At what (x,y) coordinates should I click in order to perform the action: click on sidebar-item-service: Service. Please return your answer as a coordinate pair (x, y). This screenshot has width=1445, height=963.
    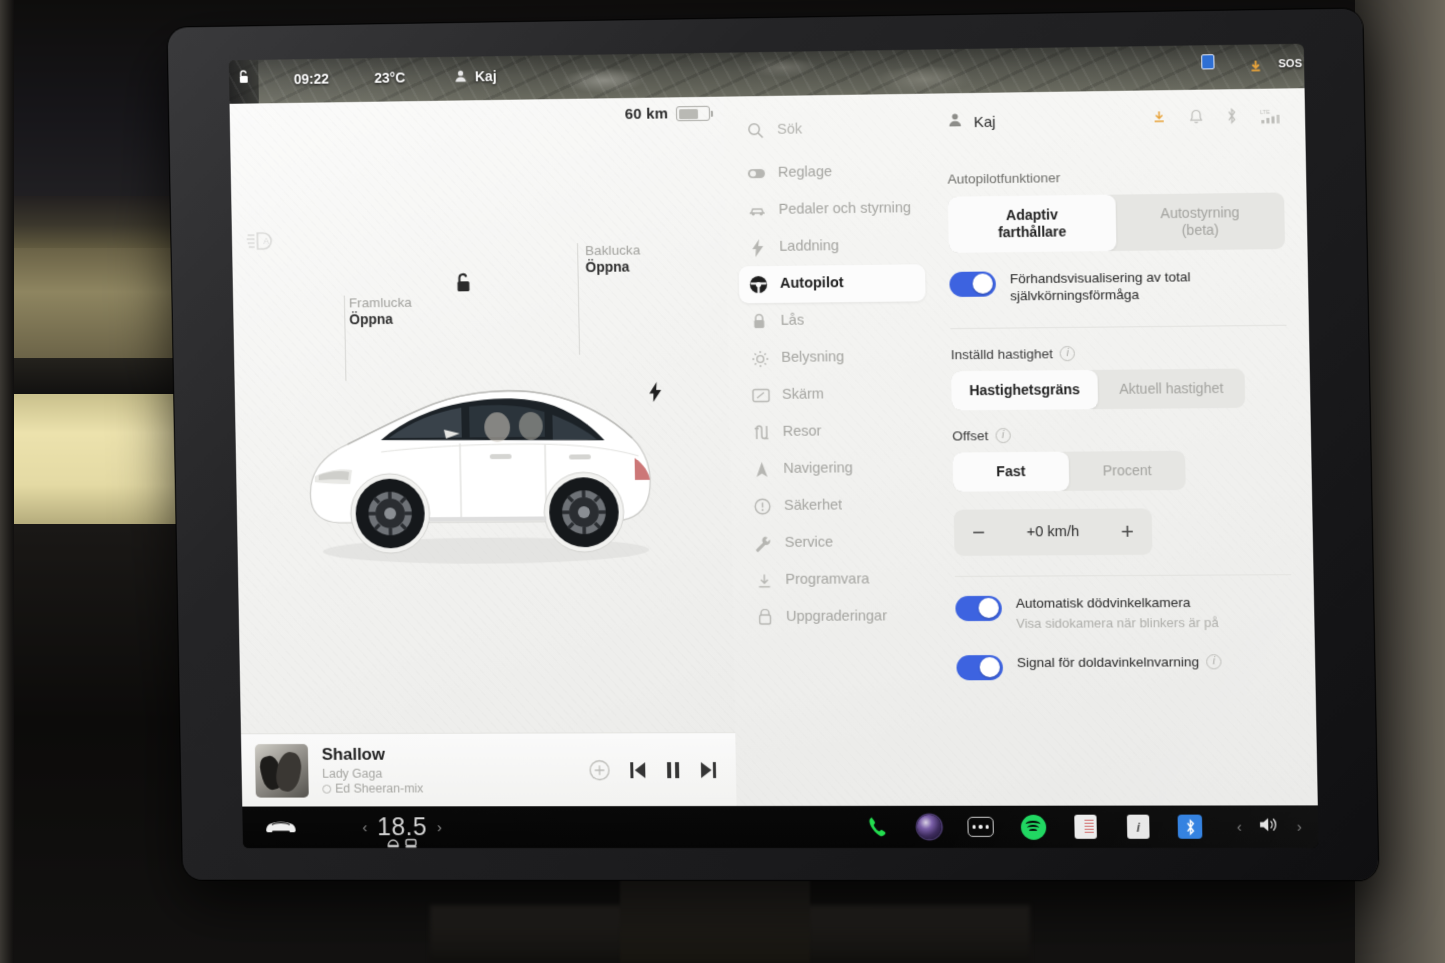
    Looking at the image, I should click on (836, 543).